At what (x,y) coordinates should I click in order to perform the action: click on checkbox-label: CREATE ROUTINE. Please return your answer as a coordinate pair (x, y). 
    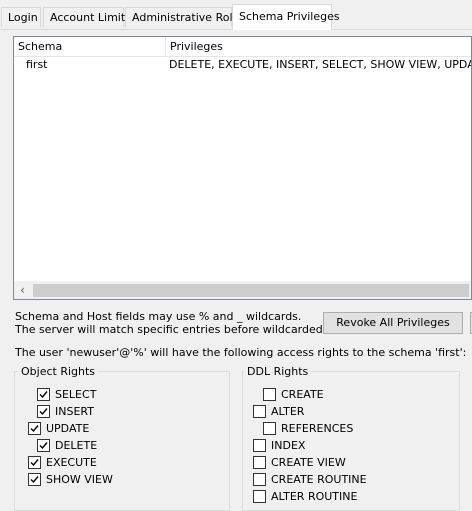
    Looking at the image, I should click on (319, 479).